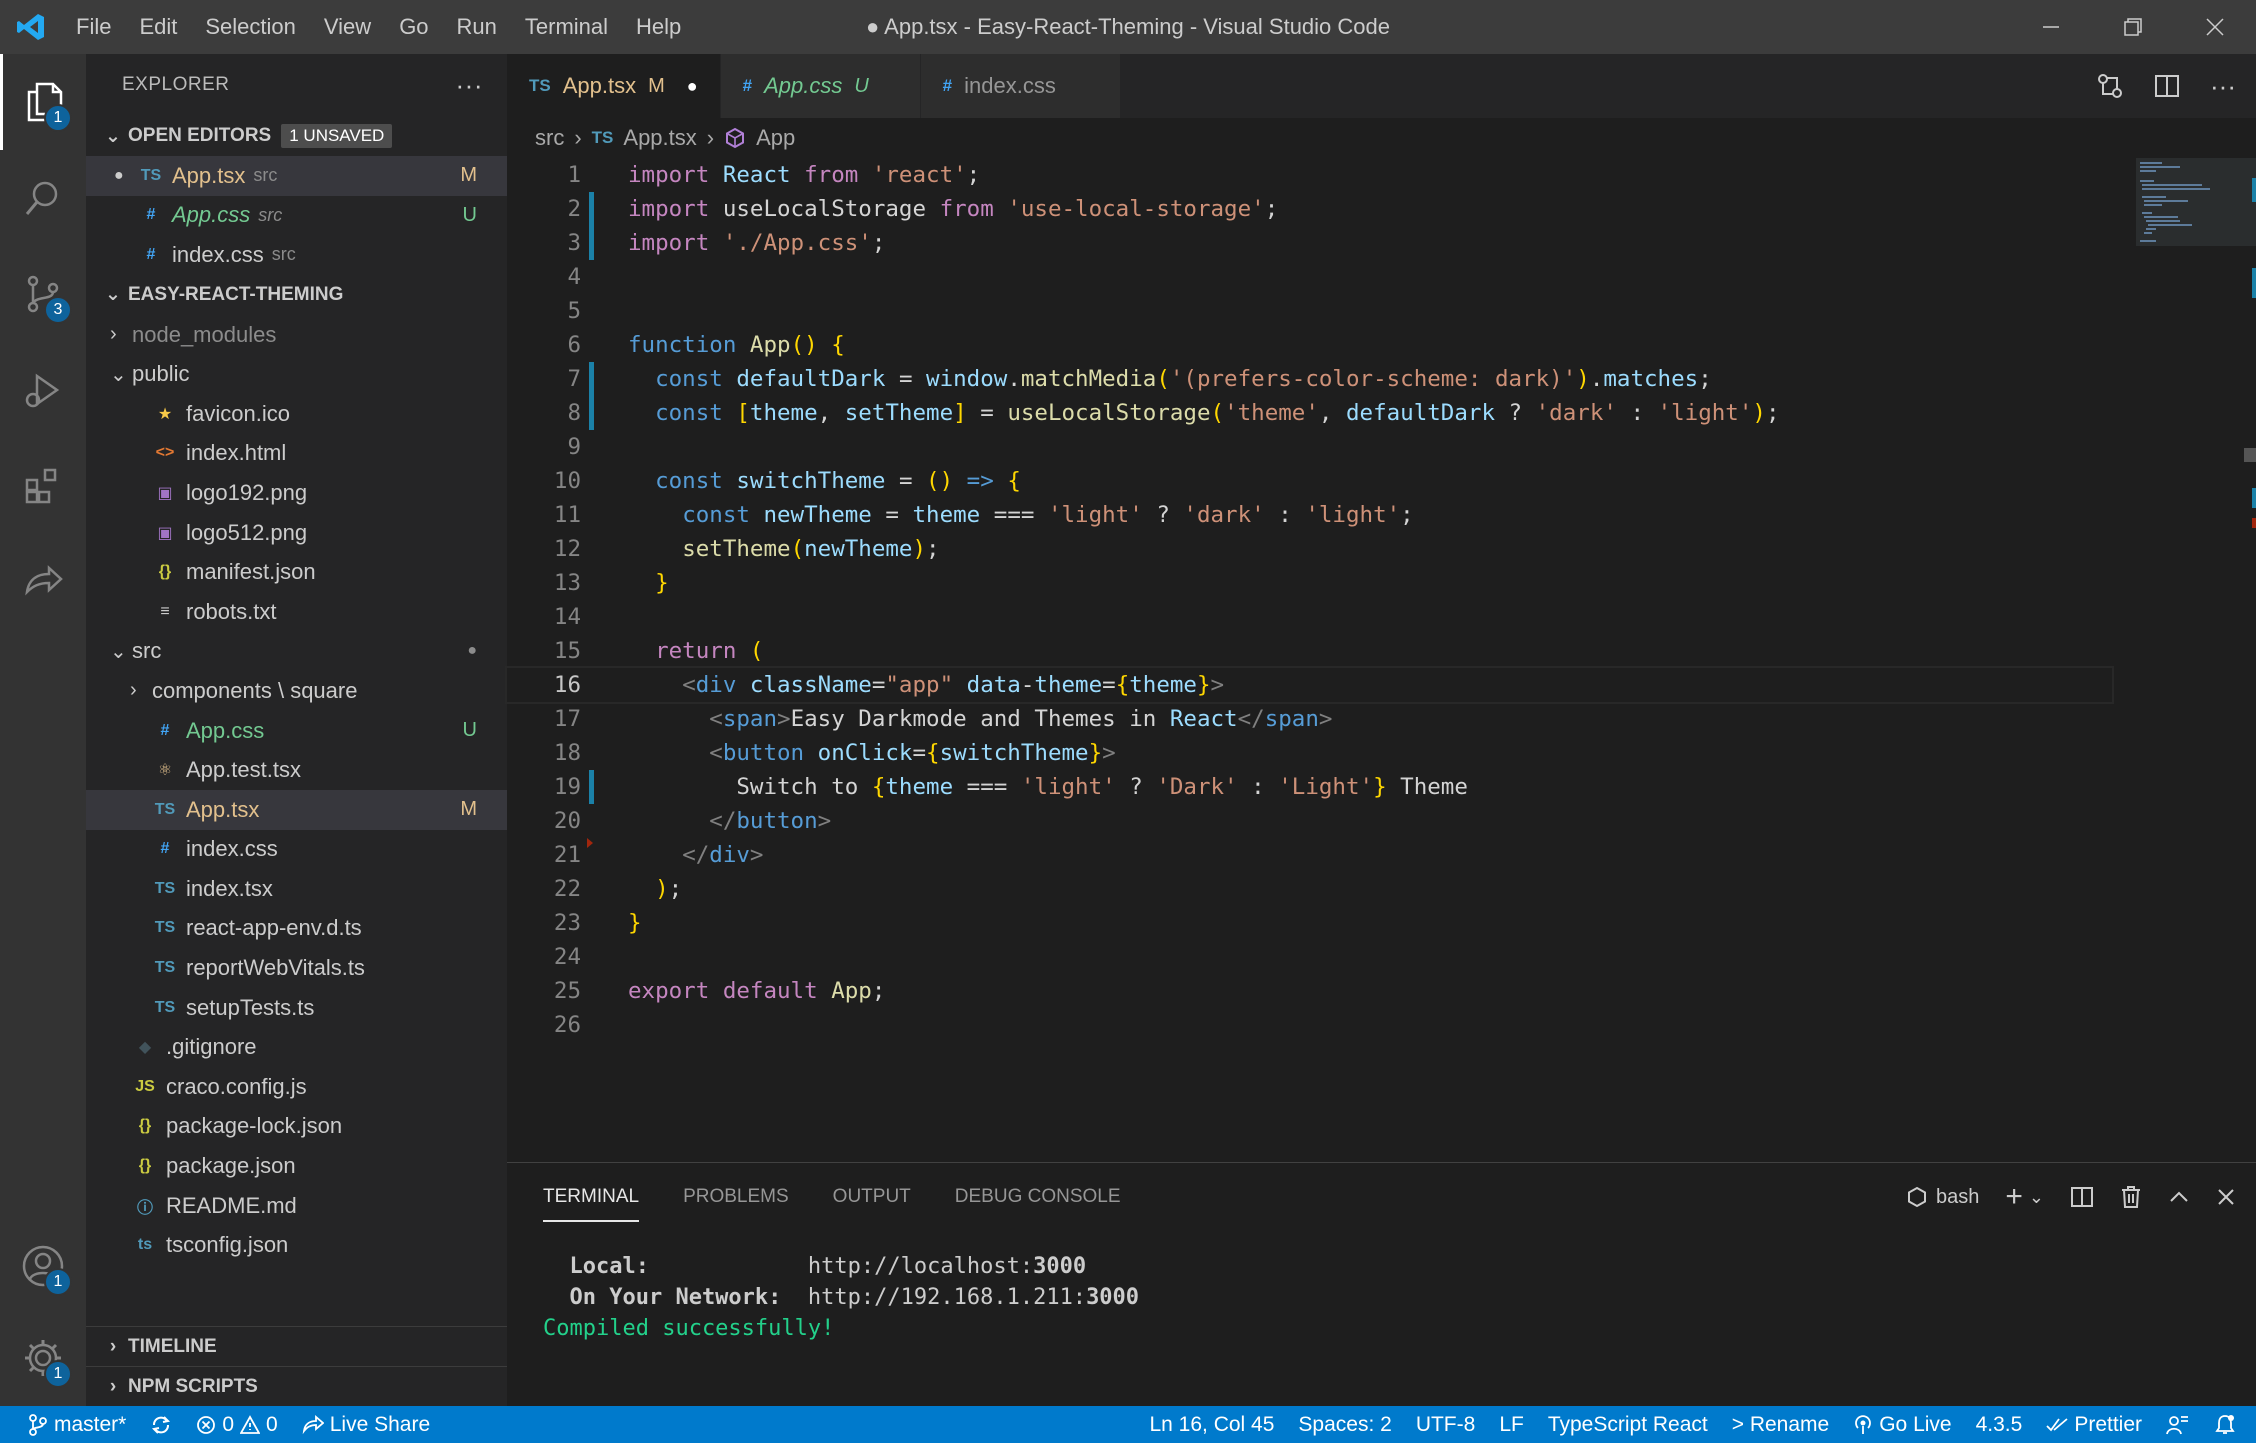 Image resolution: width=2256 pixels, height=1443 pixels. I want to click on end-of-line: LF, so click(1511, 1425).